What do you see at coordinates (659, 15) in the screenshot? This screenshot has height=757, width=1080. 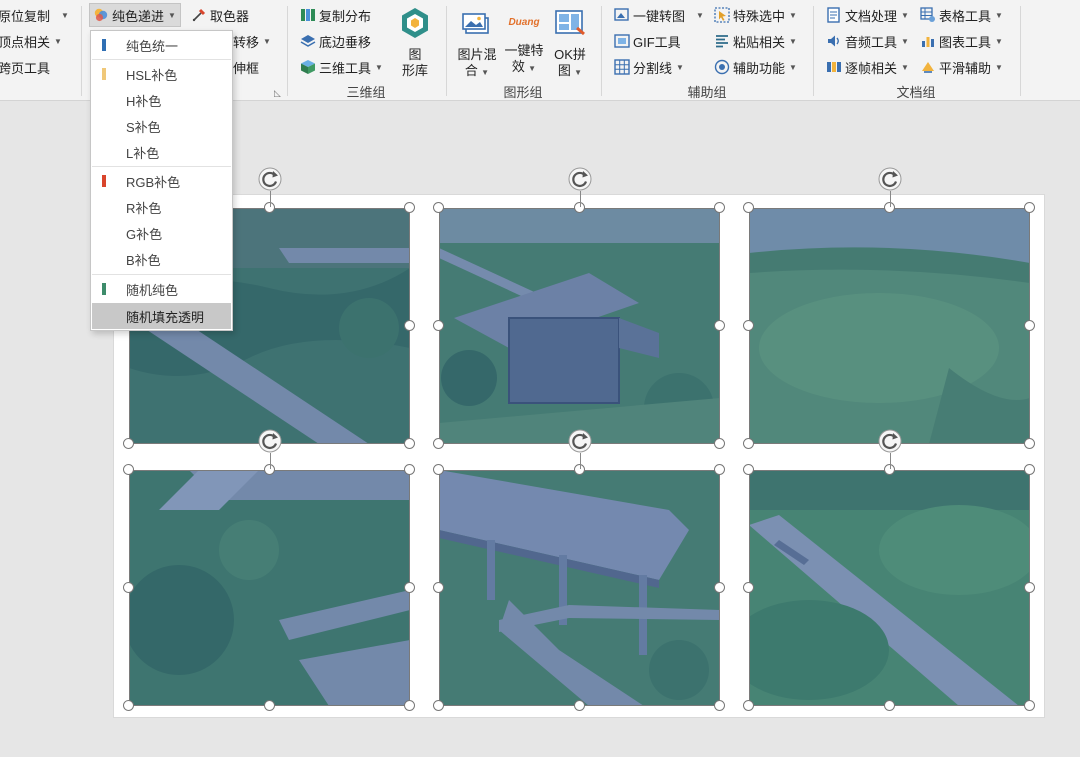 I see `convert-image-button: 一键转图 ▼` at bounding box center [659, 15].